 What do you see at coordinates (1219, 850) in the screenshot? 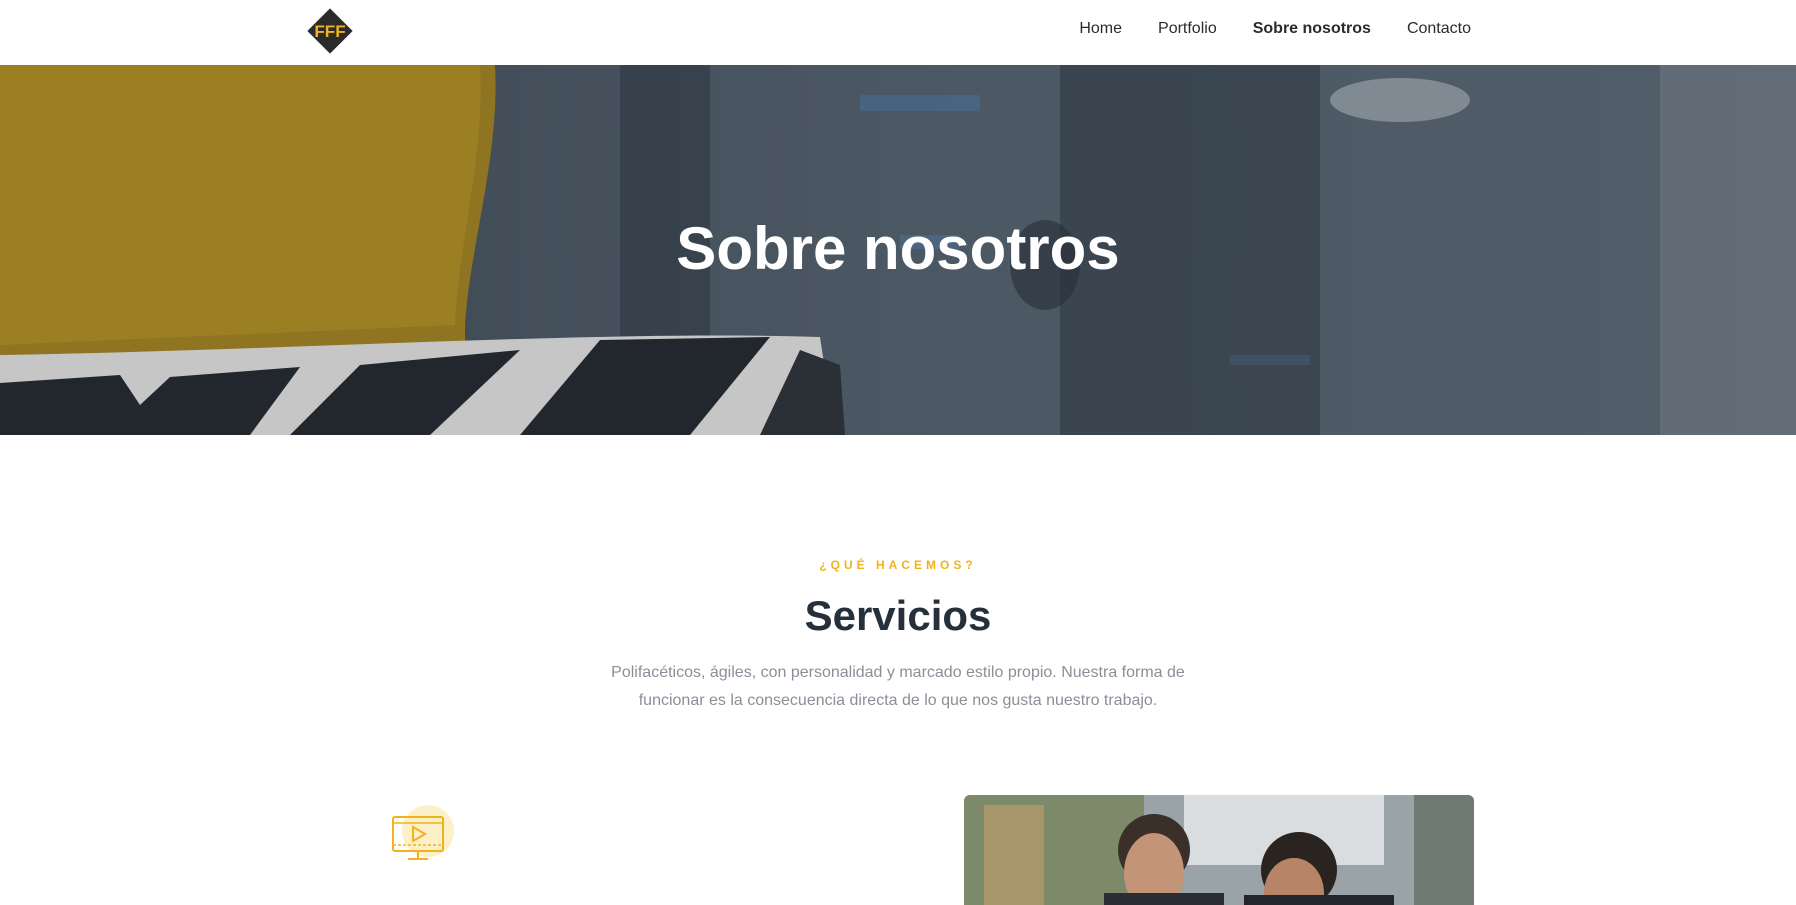
I see `team-photo` at bounding box center [1219, 850].